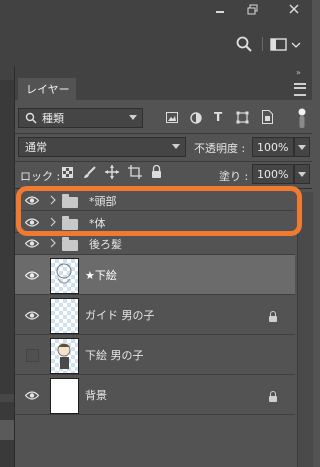  I want to click on opacity-input: 100%, so click(273, 147).